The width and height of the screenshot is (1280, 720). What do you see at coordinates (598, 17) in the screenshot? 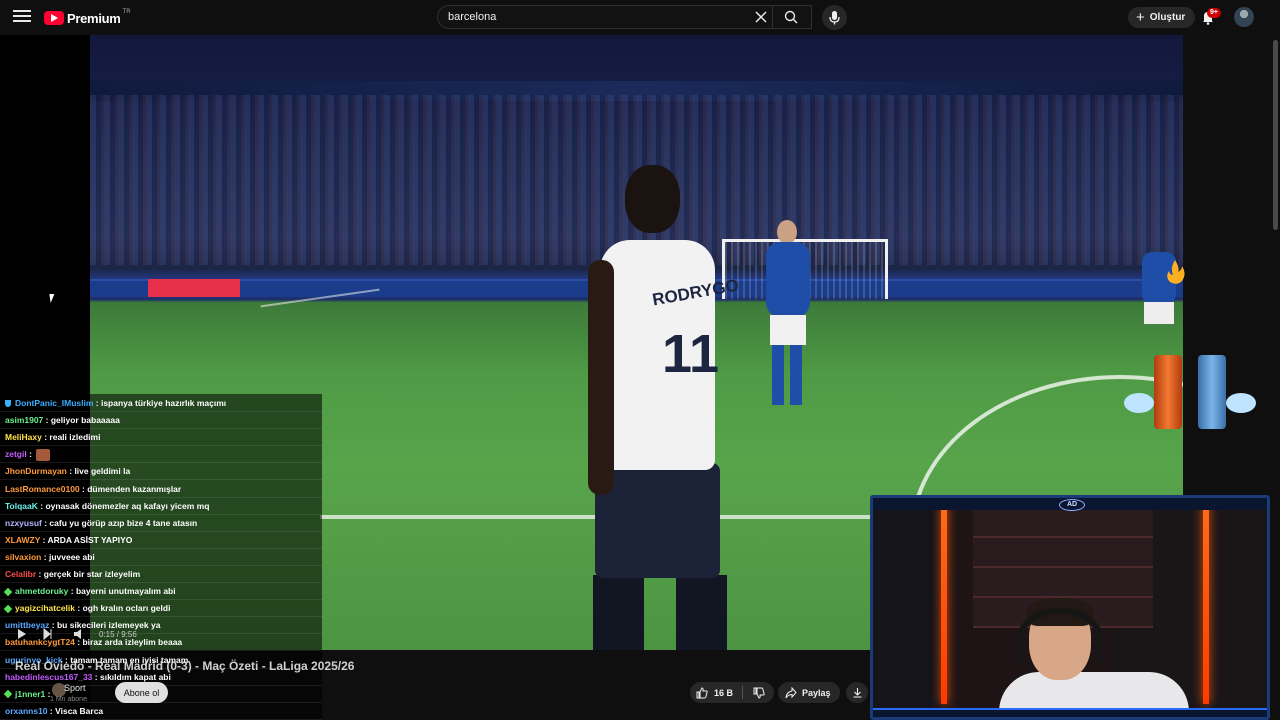
I see `search-input` at bounding box center [598, 17].